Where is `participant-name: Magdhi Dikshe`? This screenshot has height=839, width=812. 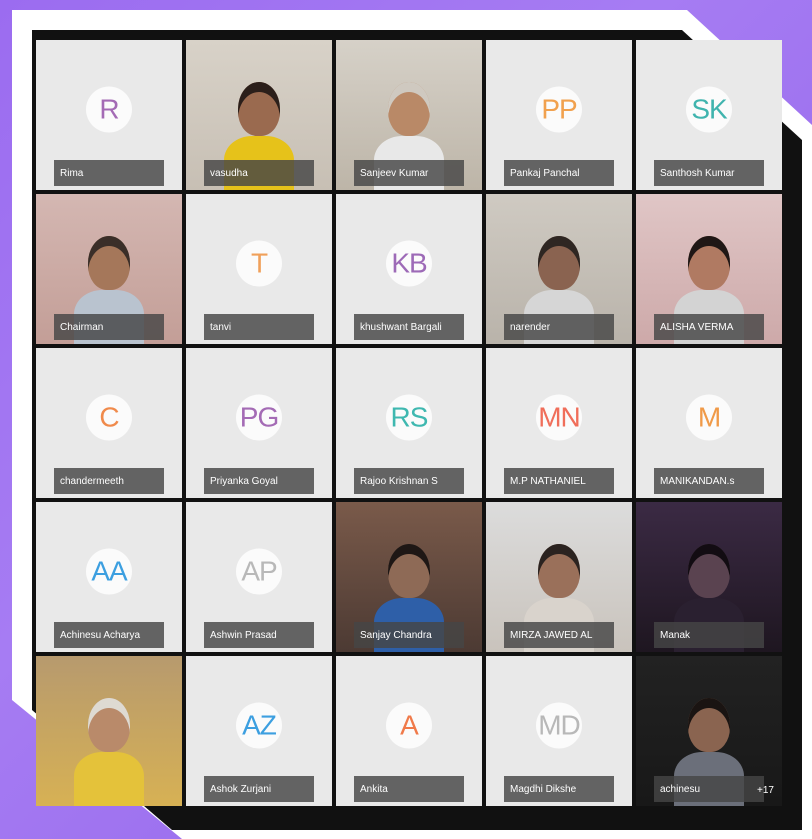
participant-name: Magdhi Dikshe is located at coordinates (559, 789).